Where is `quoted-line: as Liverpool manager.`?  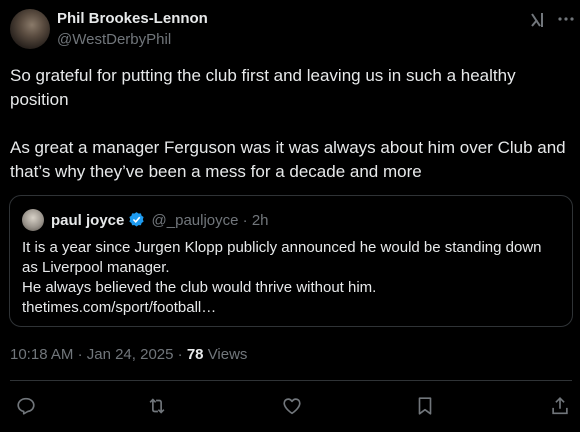
quoted-line: as Liverpool manager. is located at coordinates (96, 267).